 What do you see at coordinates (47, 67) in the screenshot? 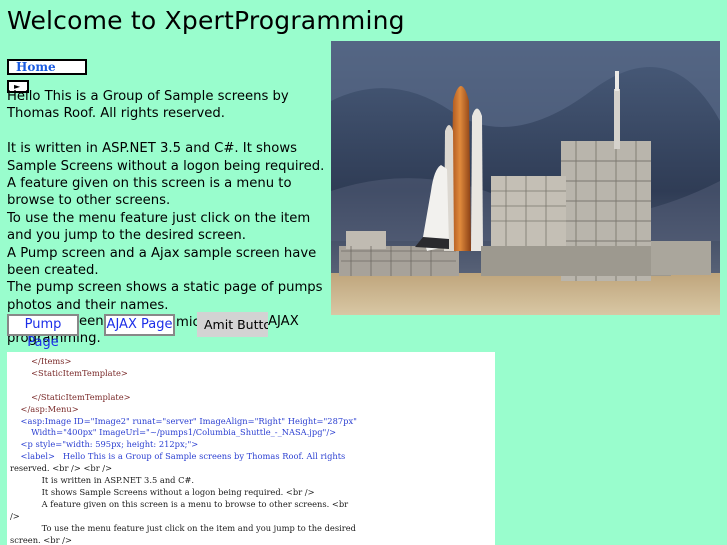
I see `menu-home-item: Home` at bounding box center [47, 67].